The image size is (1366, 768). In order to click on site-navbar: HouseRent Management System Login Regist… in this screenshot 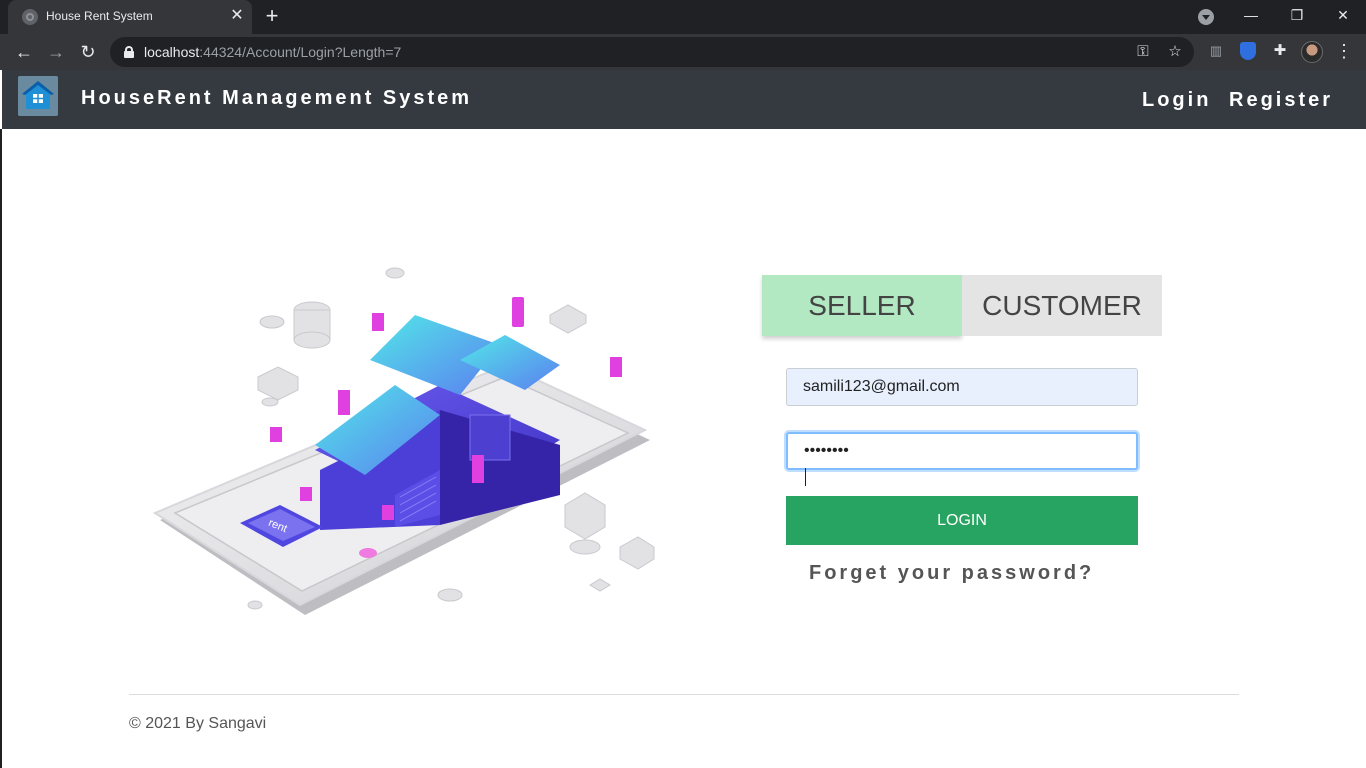, I will do `click(684, 99)`.